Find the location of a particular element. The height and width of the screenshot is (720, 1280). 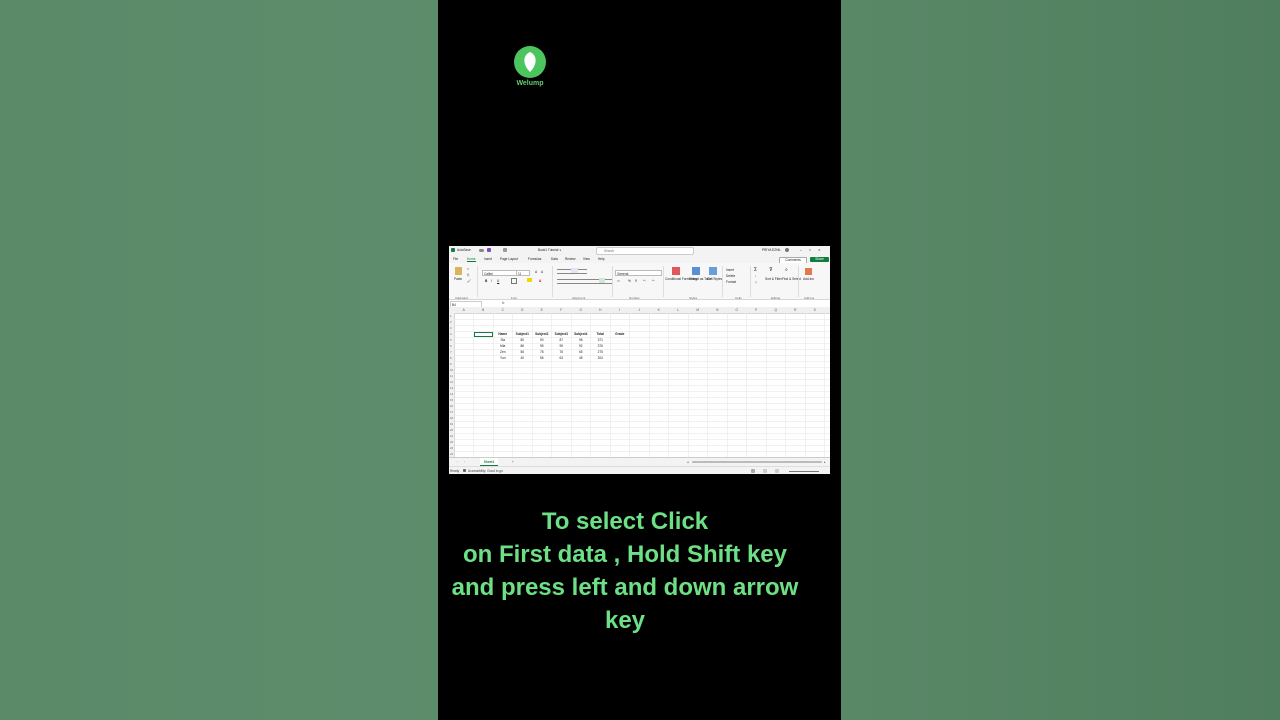

add-sheet-icon: + is located at coordinates (513, 462).